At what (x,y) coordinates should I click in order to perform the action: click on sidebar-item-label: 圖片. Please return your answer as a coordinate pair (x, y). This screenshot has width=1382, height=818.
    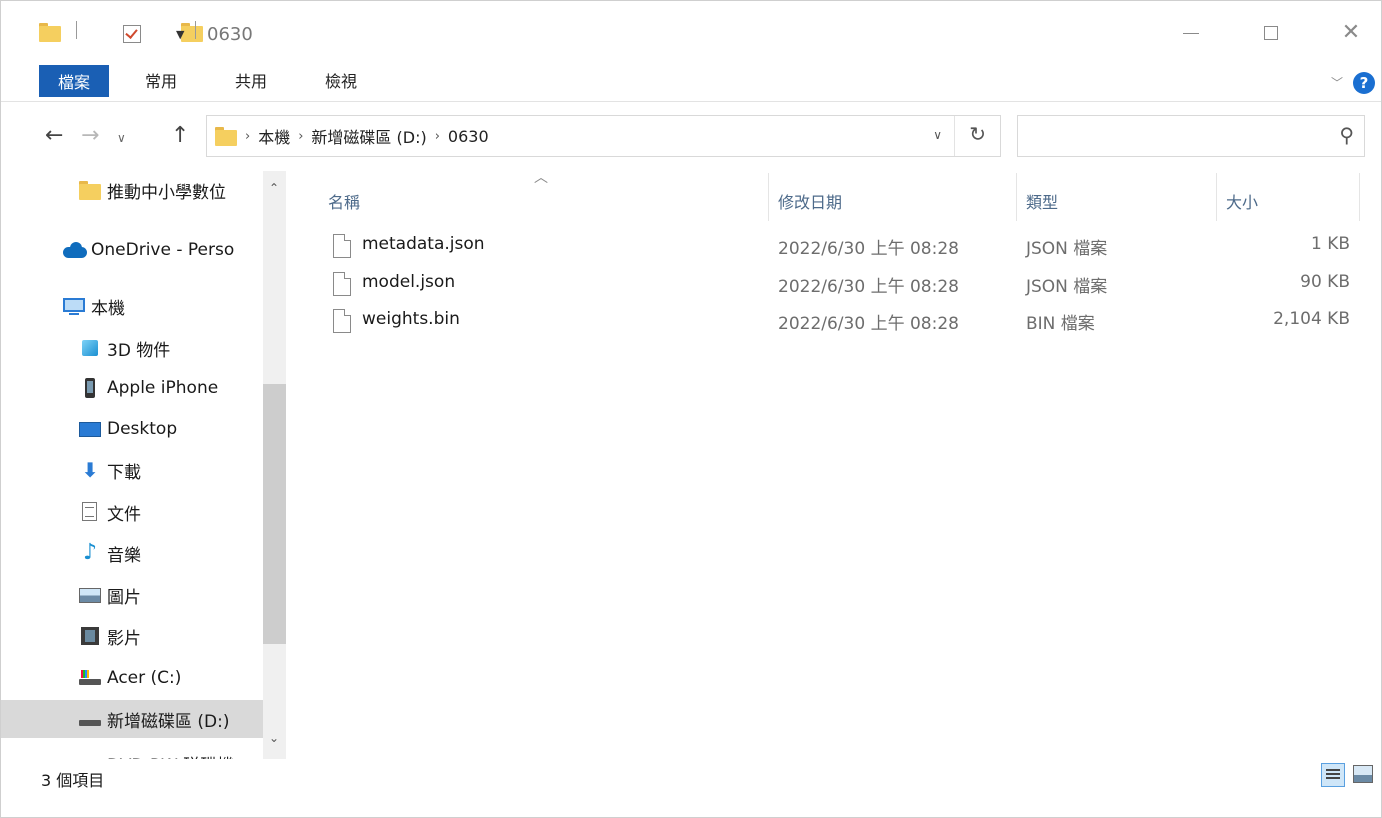
    Looking at the image, I should click on (124, 597).